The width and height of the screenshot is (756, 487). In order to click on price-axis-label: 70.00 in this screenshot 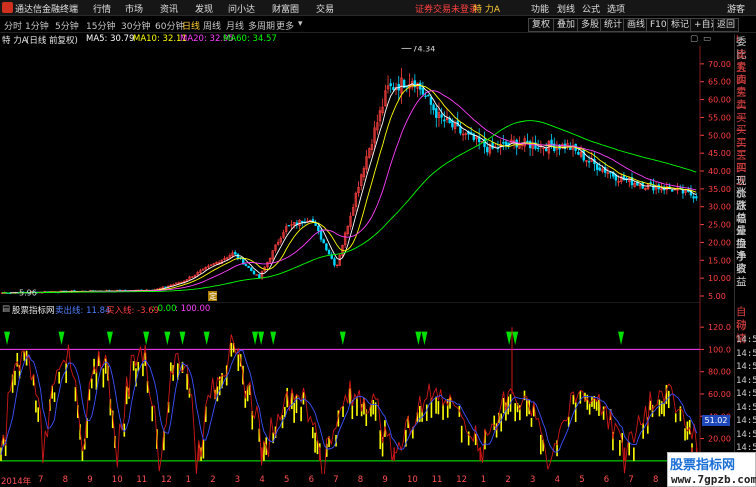, I will do `click(719, 64)`.